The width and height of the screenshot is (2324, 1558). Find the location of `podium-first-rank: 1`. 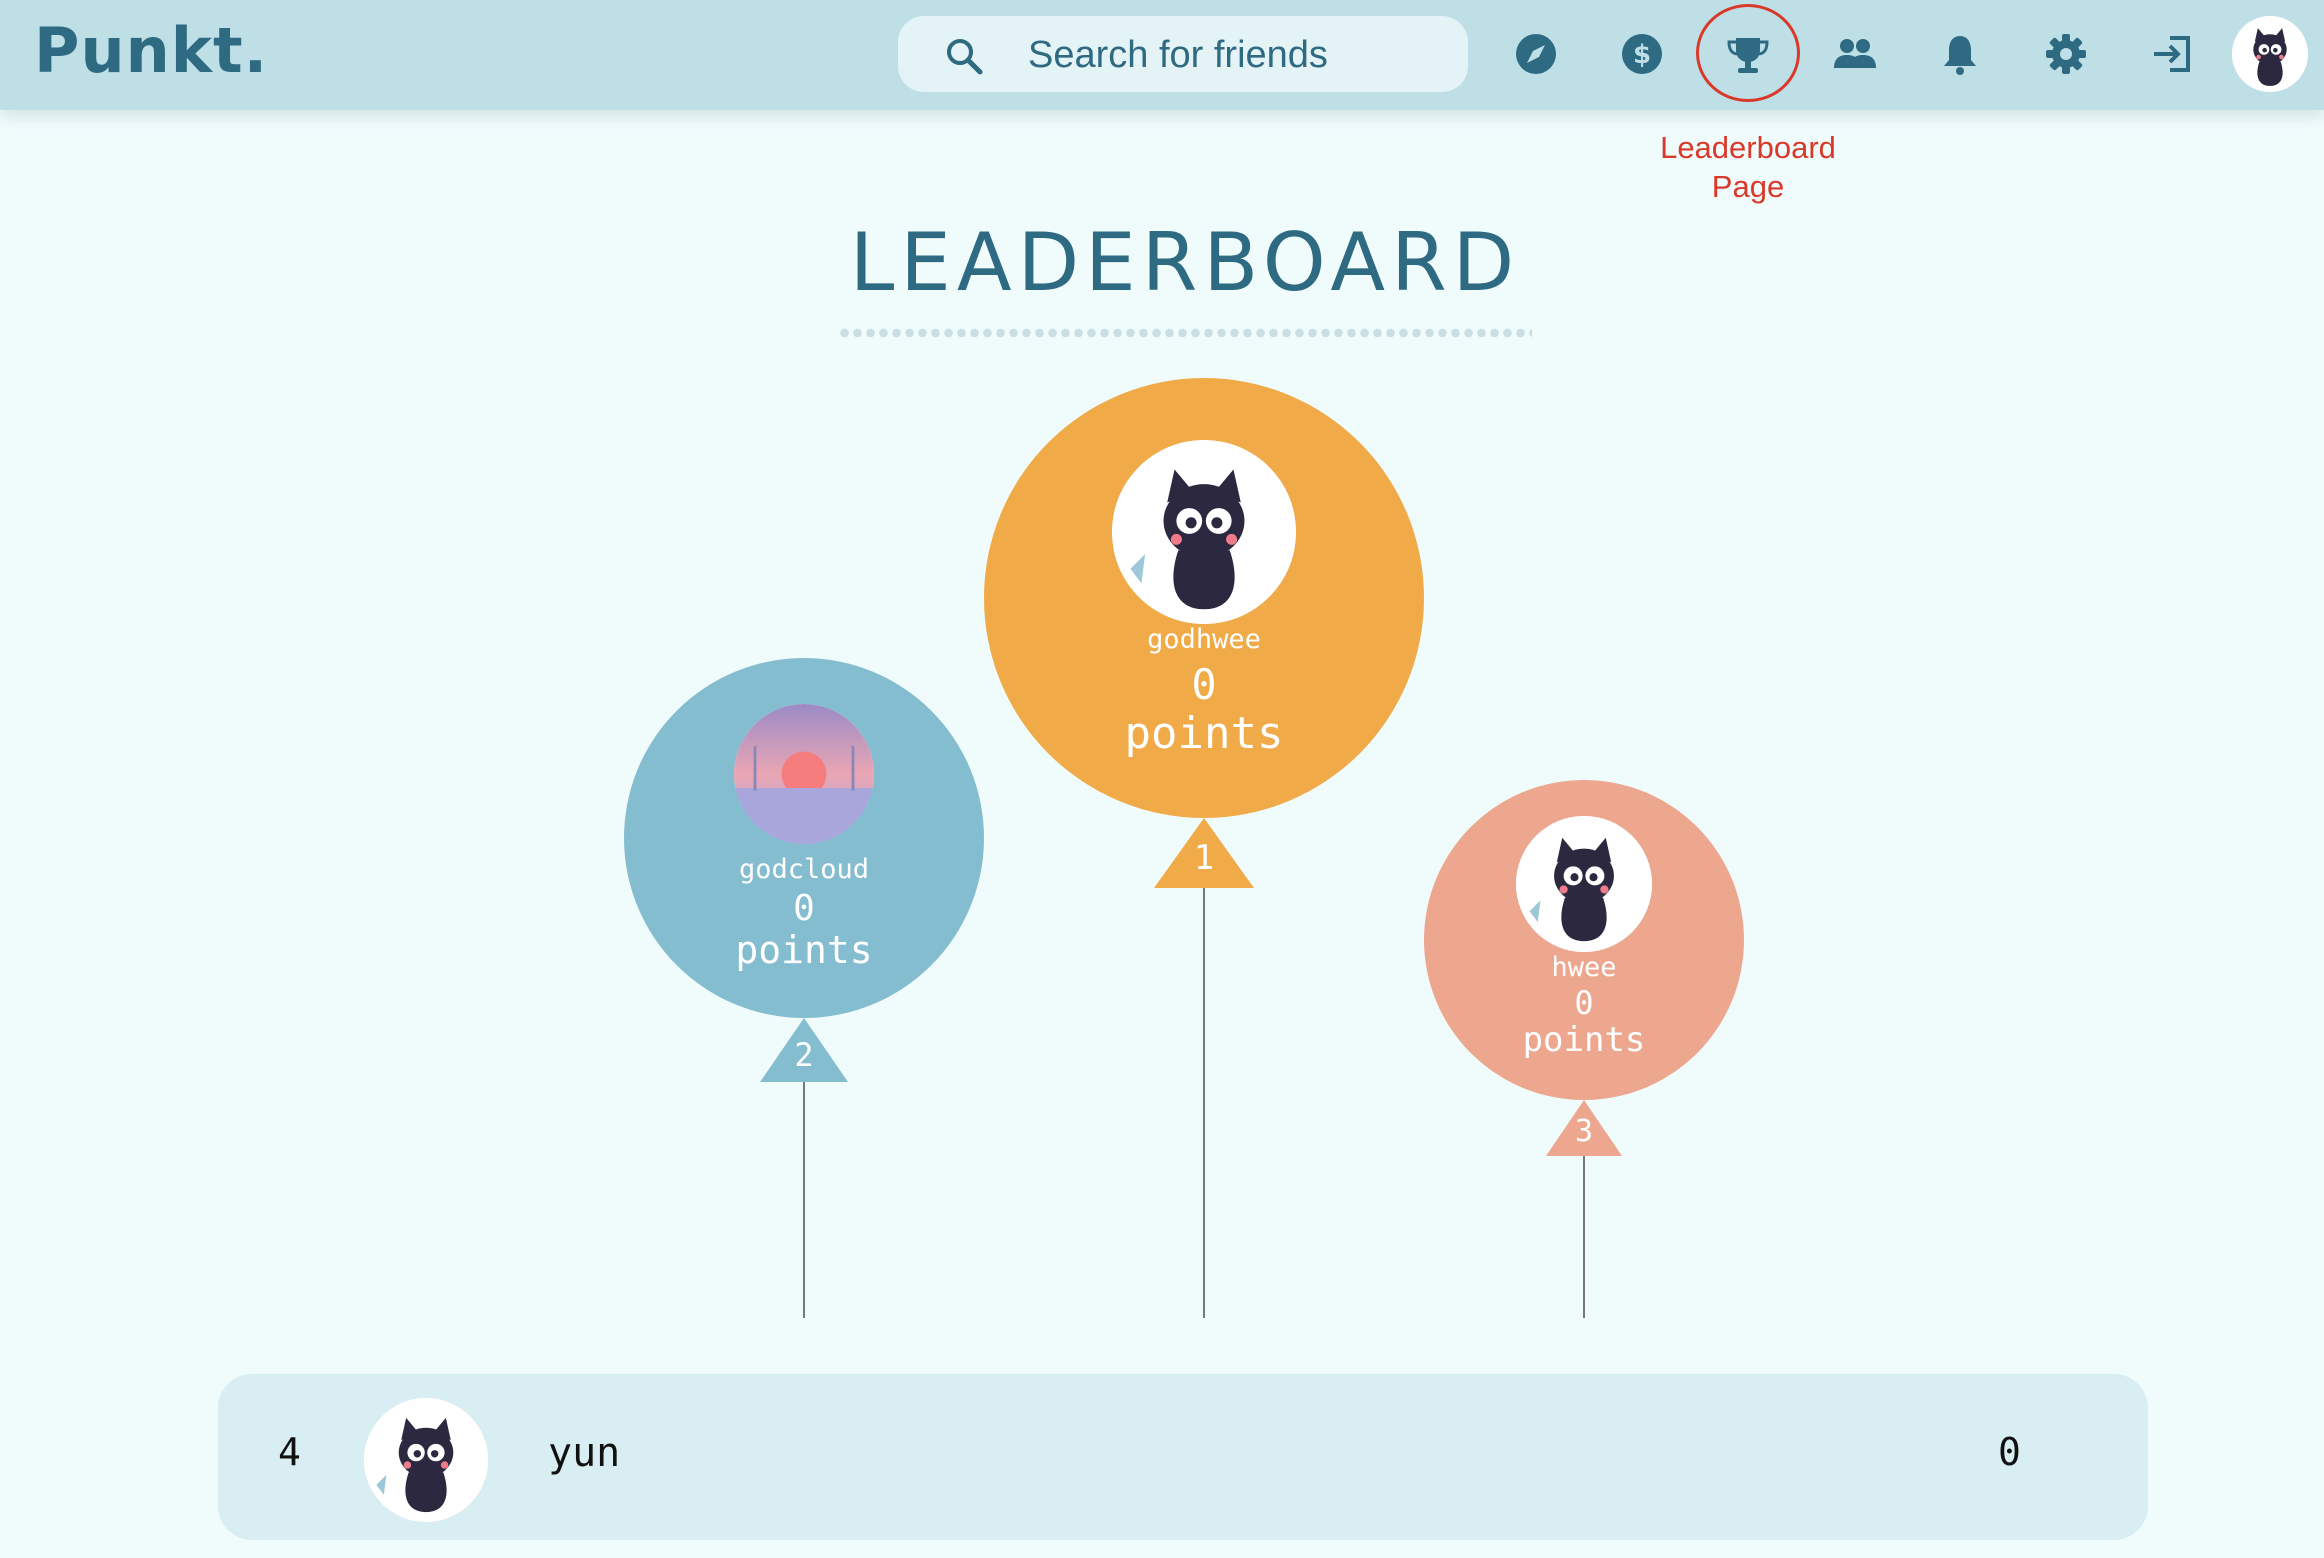

podium-first-rank: 1 is located at coordinates (1204, 858).